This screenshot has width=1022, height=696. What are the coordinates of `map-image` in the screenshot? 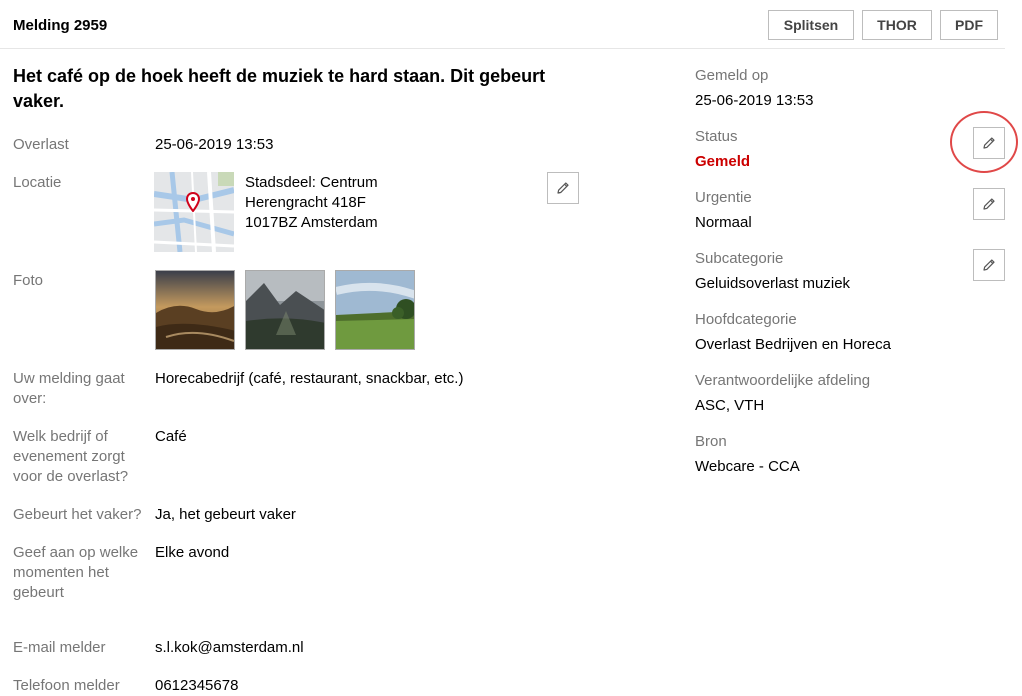 It's located at (194, 212).